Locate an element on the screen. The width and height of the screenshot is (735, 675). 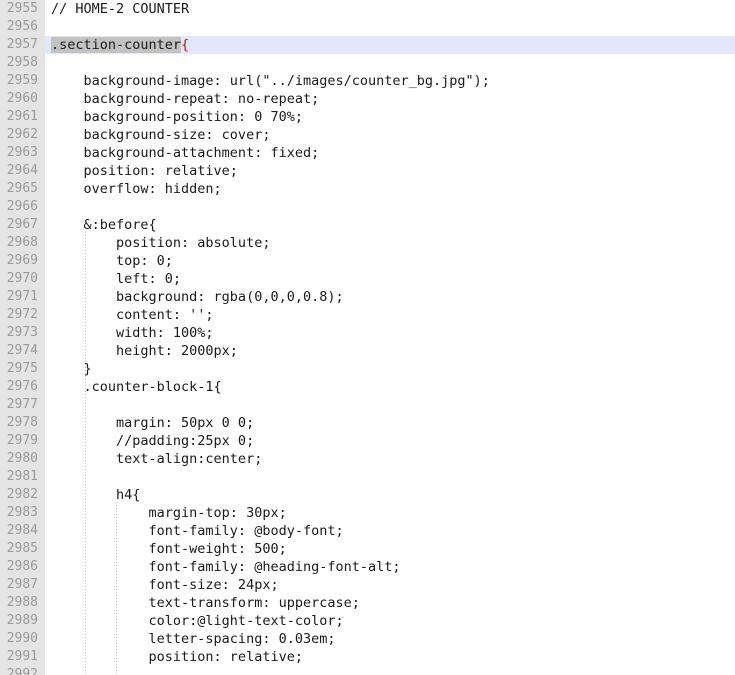
line-number: 2975 is located at coordinates (19, 369).